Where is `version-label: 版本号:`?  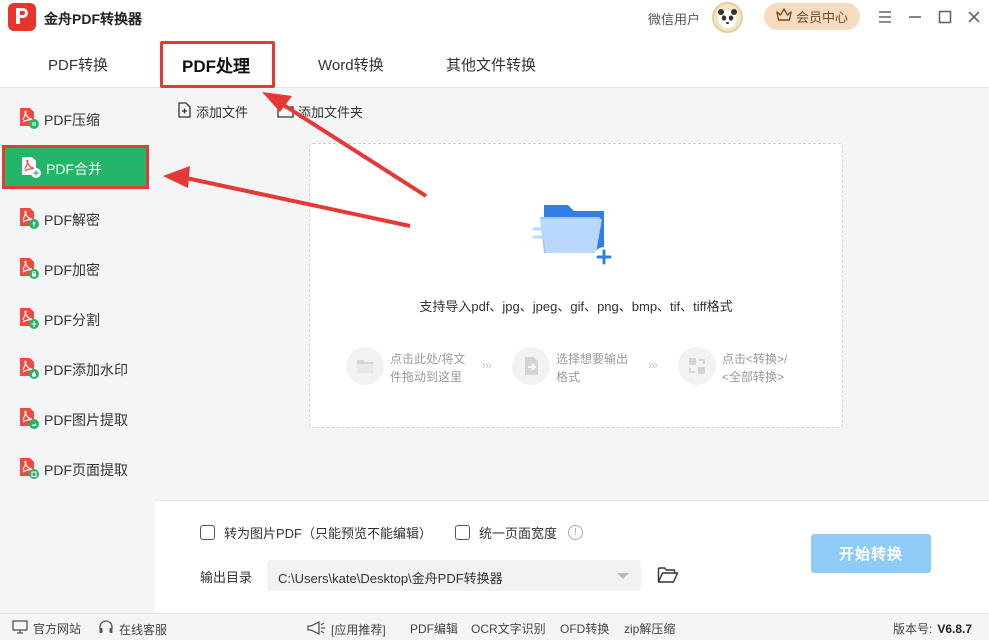
version-label: 版本号: is located at coordinates (913, 629).